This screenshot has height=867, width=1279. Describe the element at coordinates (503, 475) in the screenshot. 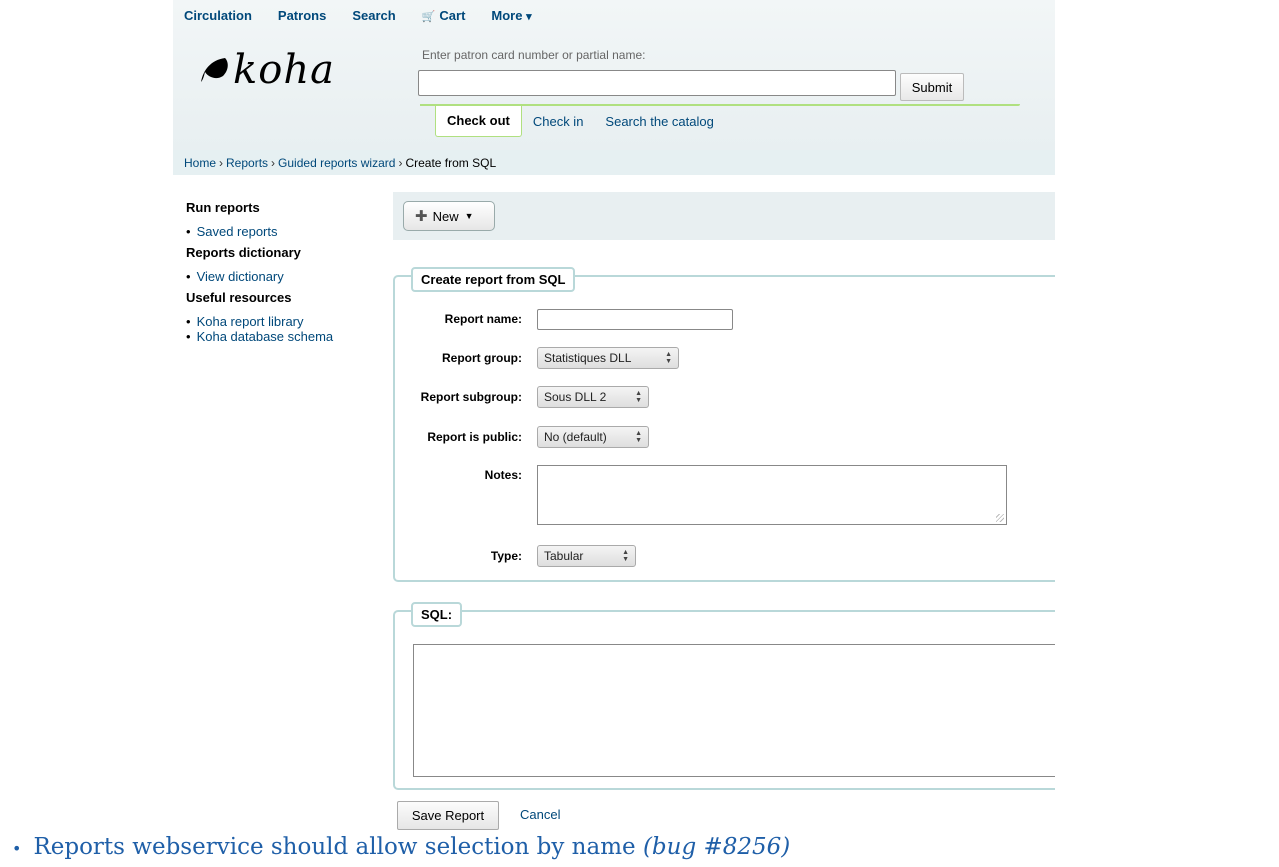

I see `notes-label: Notes:` at that location.